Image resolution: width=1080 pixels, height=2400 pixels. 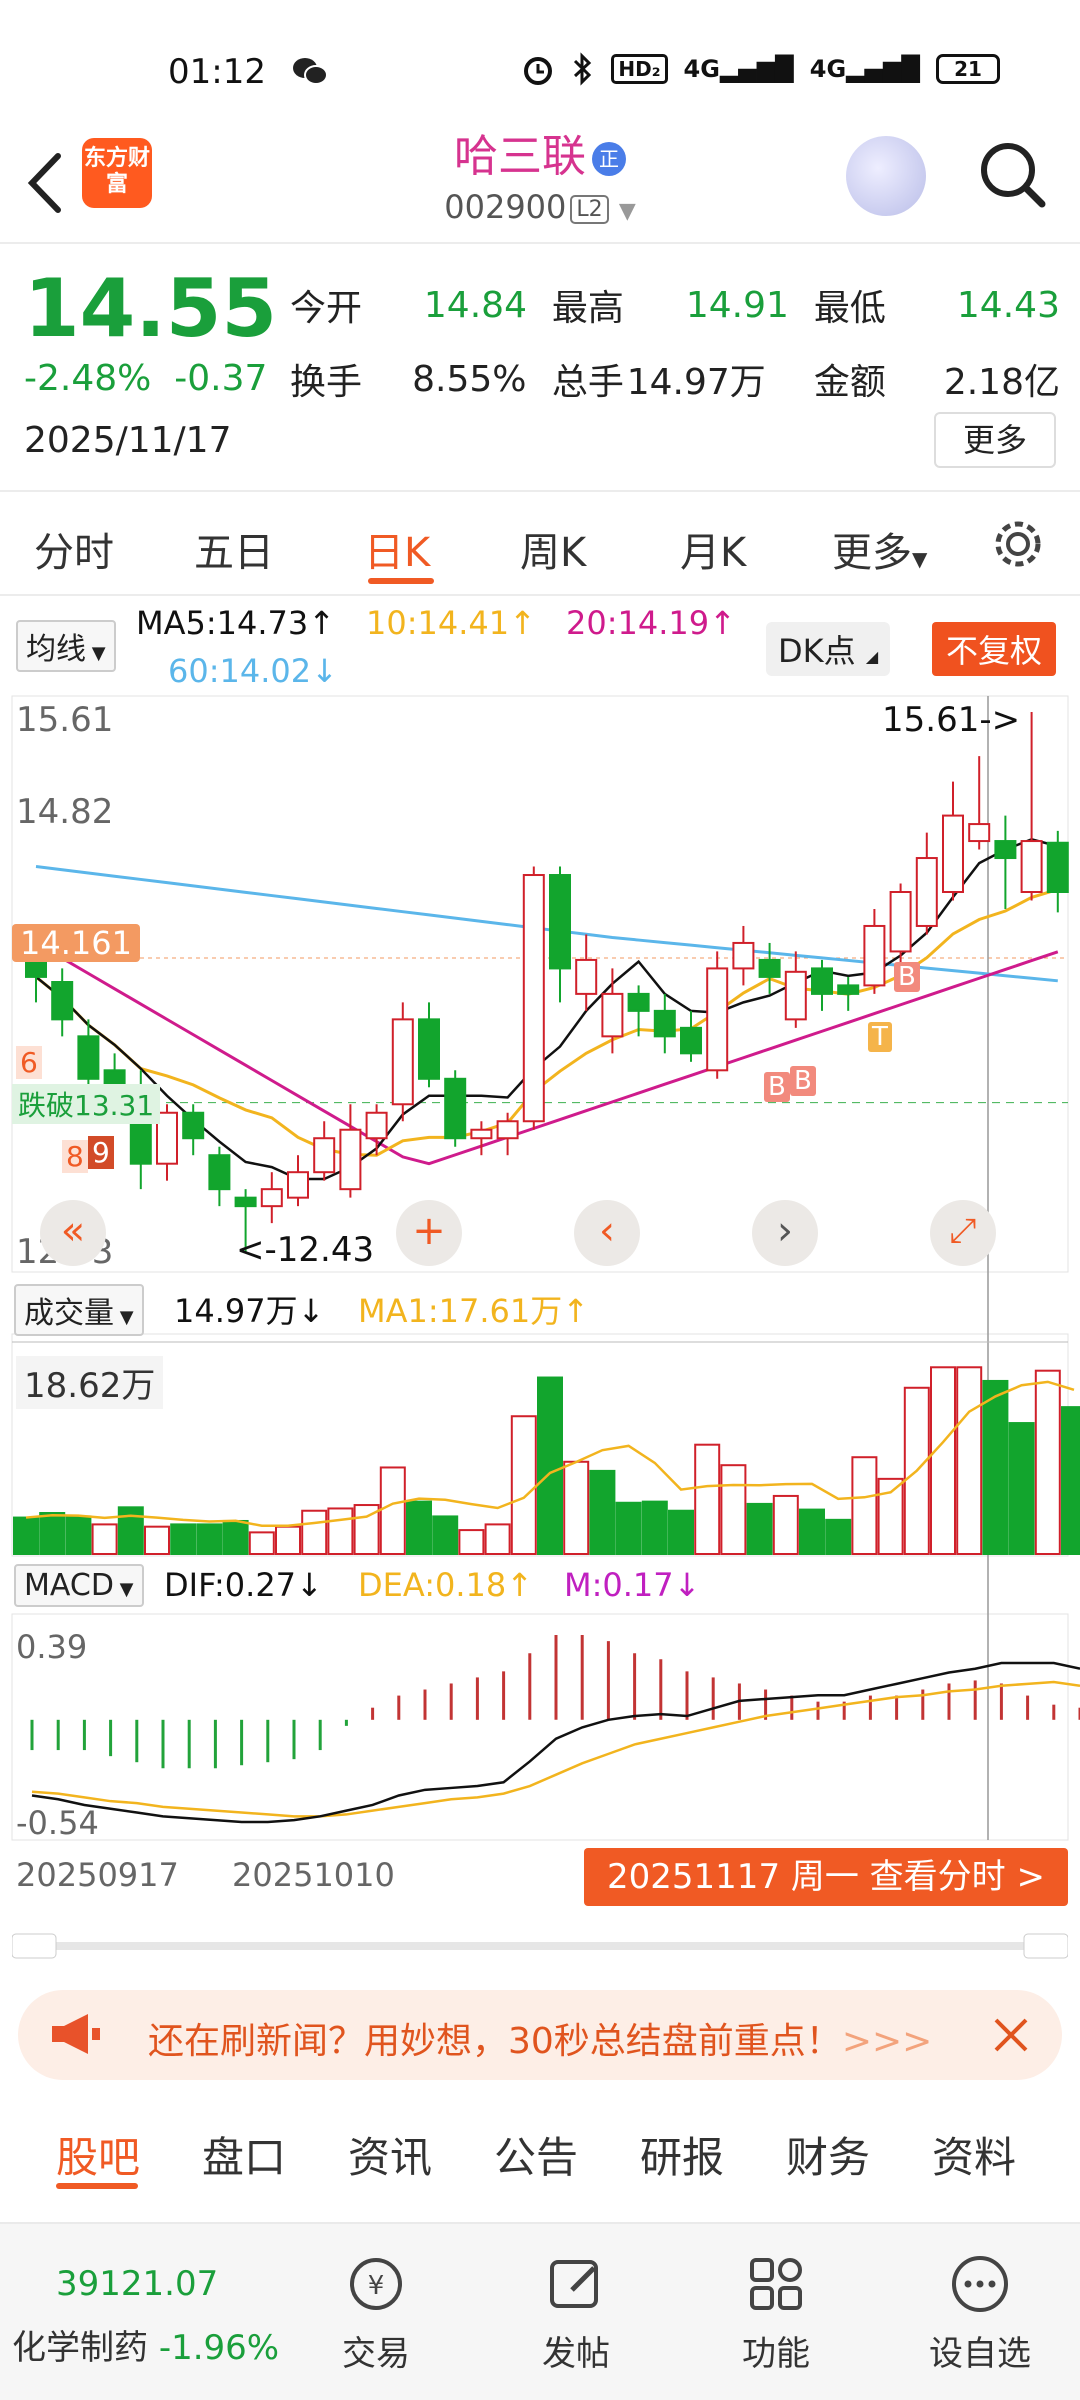 I want to click on volume-select: 成交量 ▼, so click(x=79, y=1310).